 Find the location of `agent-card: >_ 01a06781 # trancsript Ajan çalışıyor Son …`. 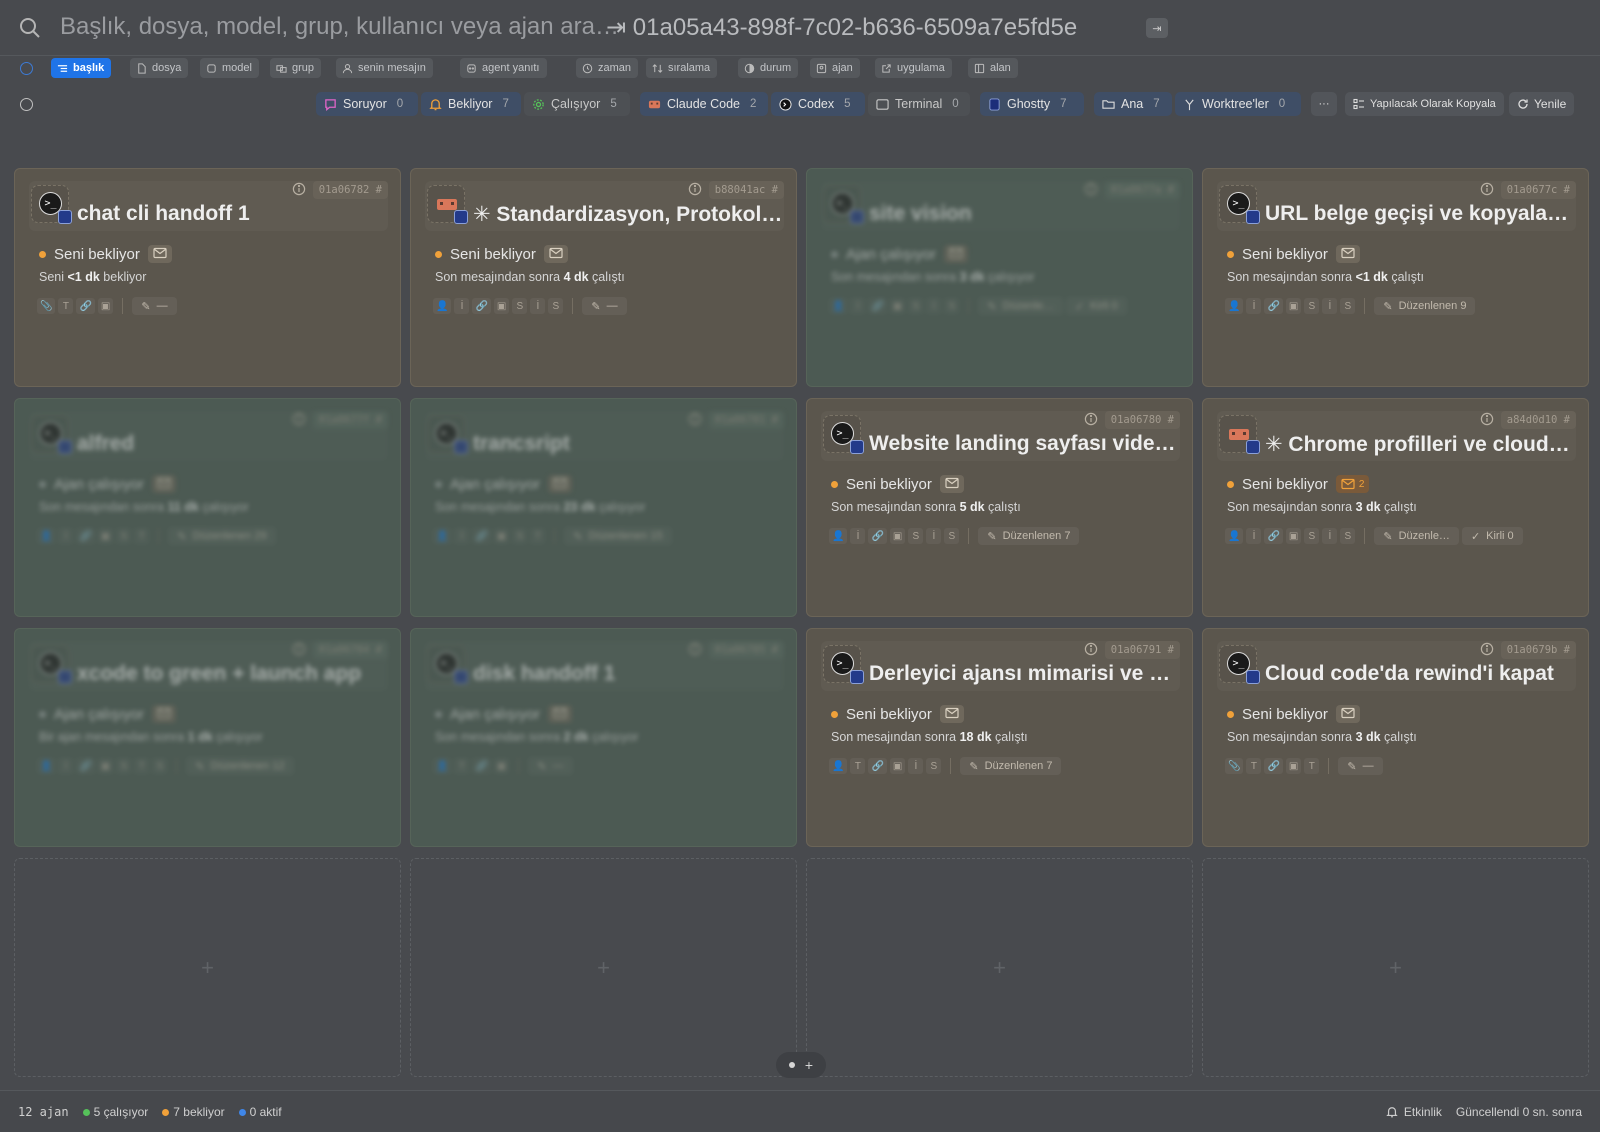

agent-card: >_ 01a06781 # trancsript Ajan çalışıyor Son … is located at coordinates (603, 507).